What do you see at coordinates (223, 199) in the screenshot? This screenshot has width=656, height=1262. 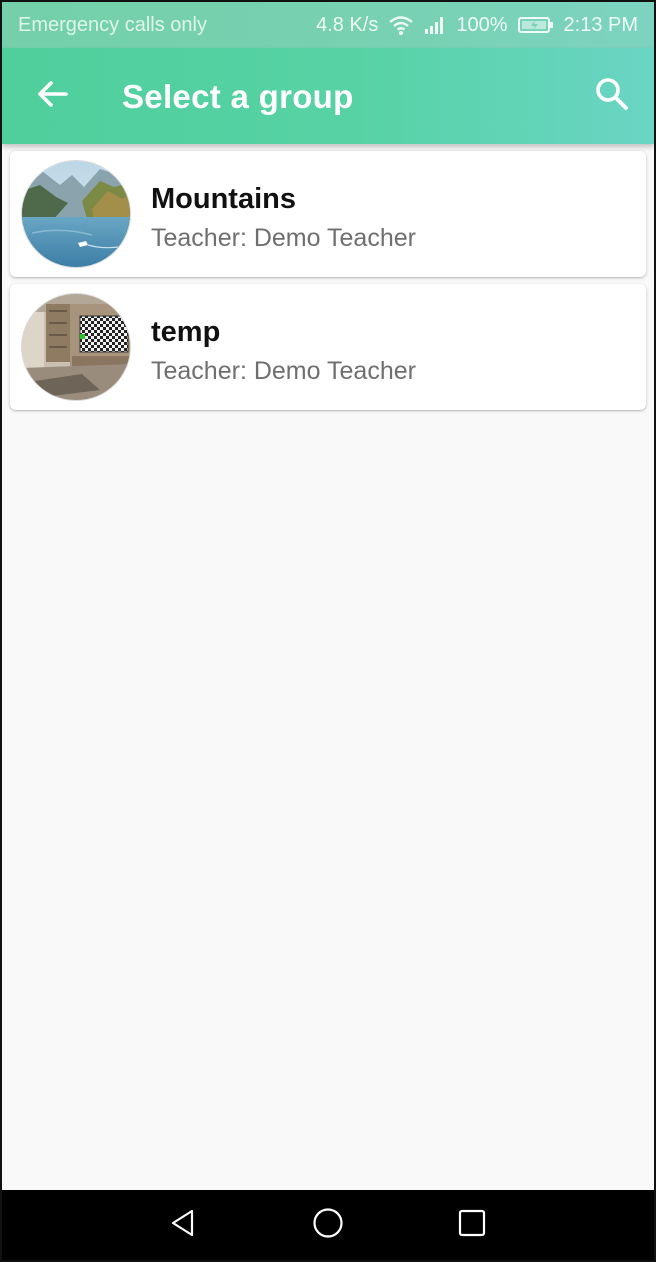 I see `group-name: Mountains` at bounding box center [223, 199].